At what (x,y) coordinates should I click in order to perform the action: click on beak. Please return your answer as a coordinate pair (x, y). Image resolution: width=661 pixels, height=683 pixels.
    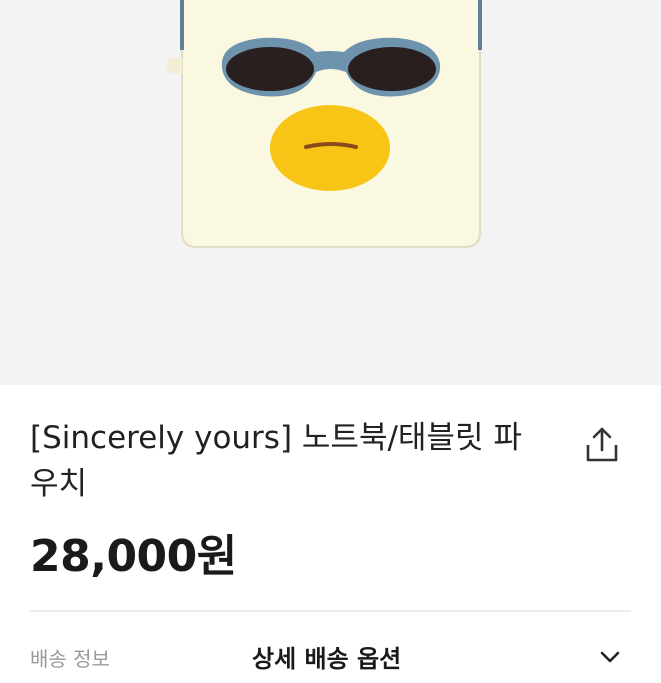
    Looking at the image, I should click on (330, 148).